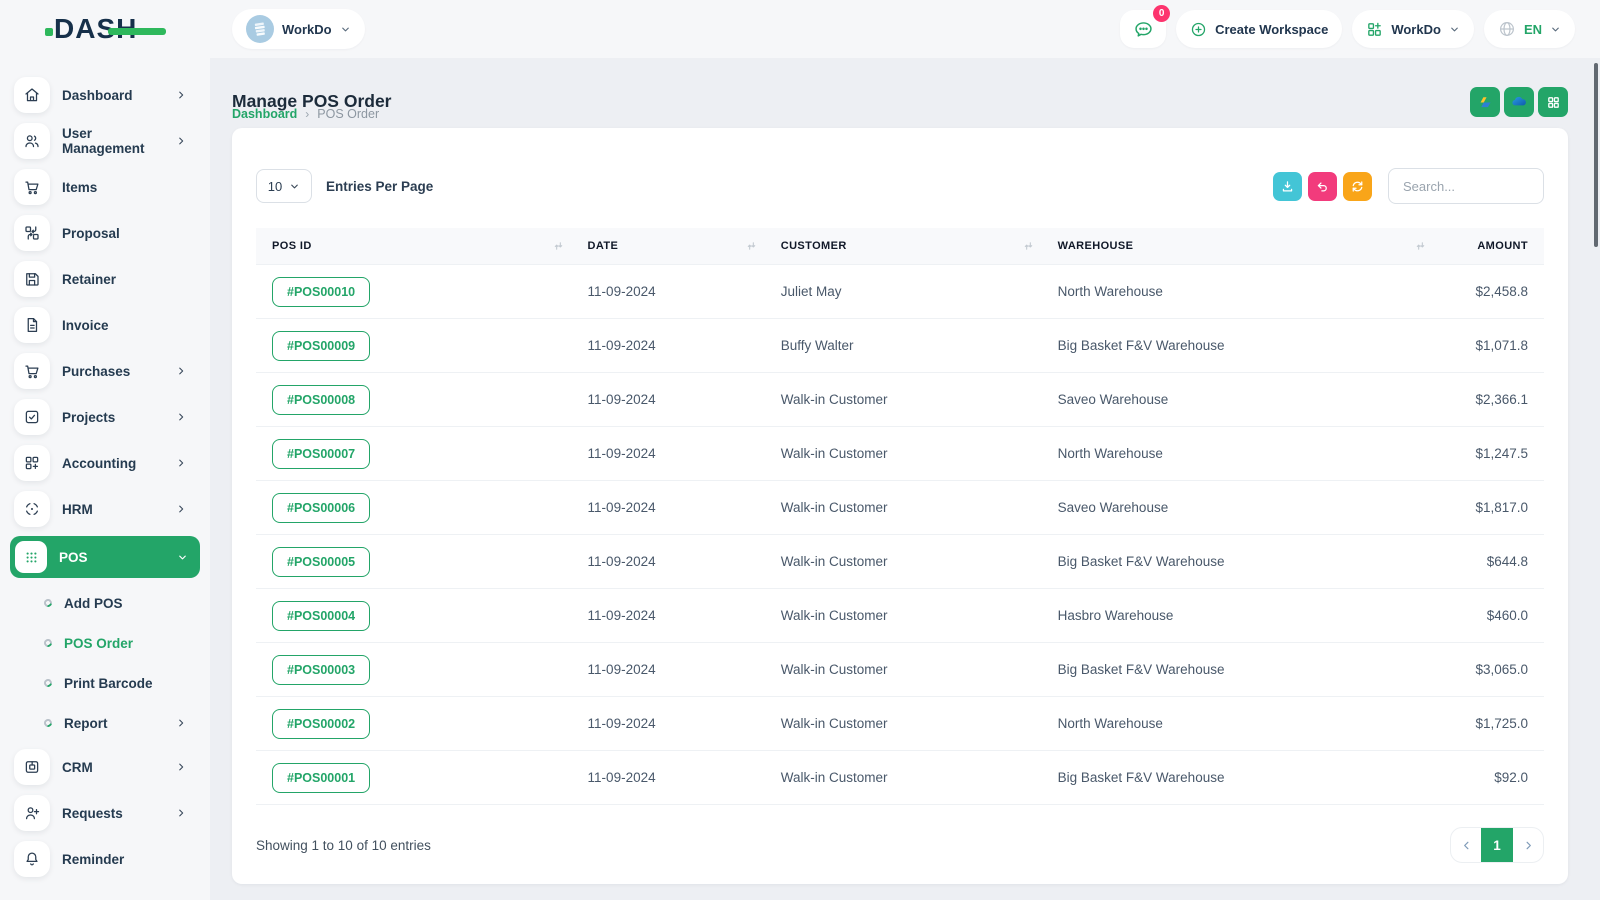 The height and width of the screenshot is (900, 1600). Describe the element at coordinates (264, 114) in the screenshot. I see `breadcrumb-dashboard-link: Dashboard` at that location.